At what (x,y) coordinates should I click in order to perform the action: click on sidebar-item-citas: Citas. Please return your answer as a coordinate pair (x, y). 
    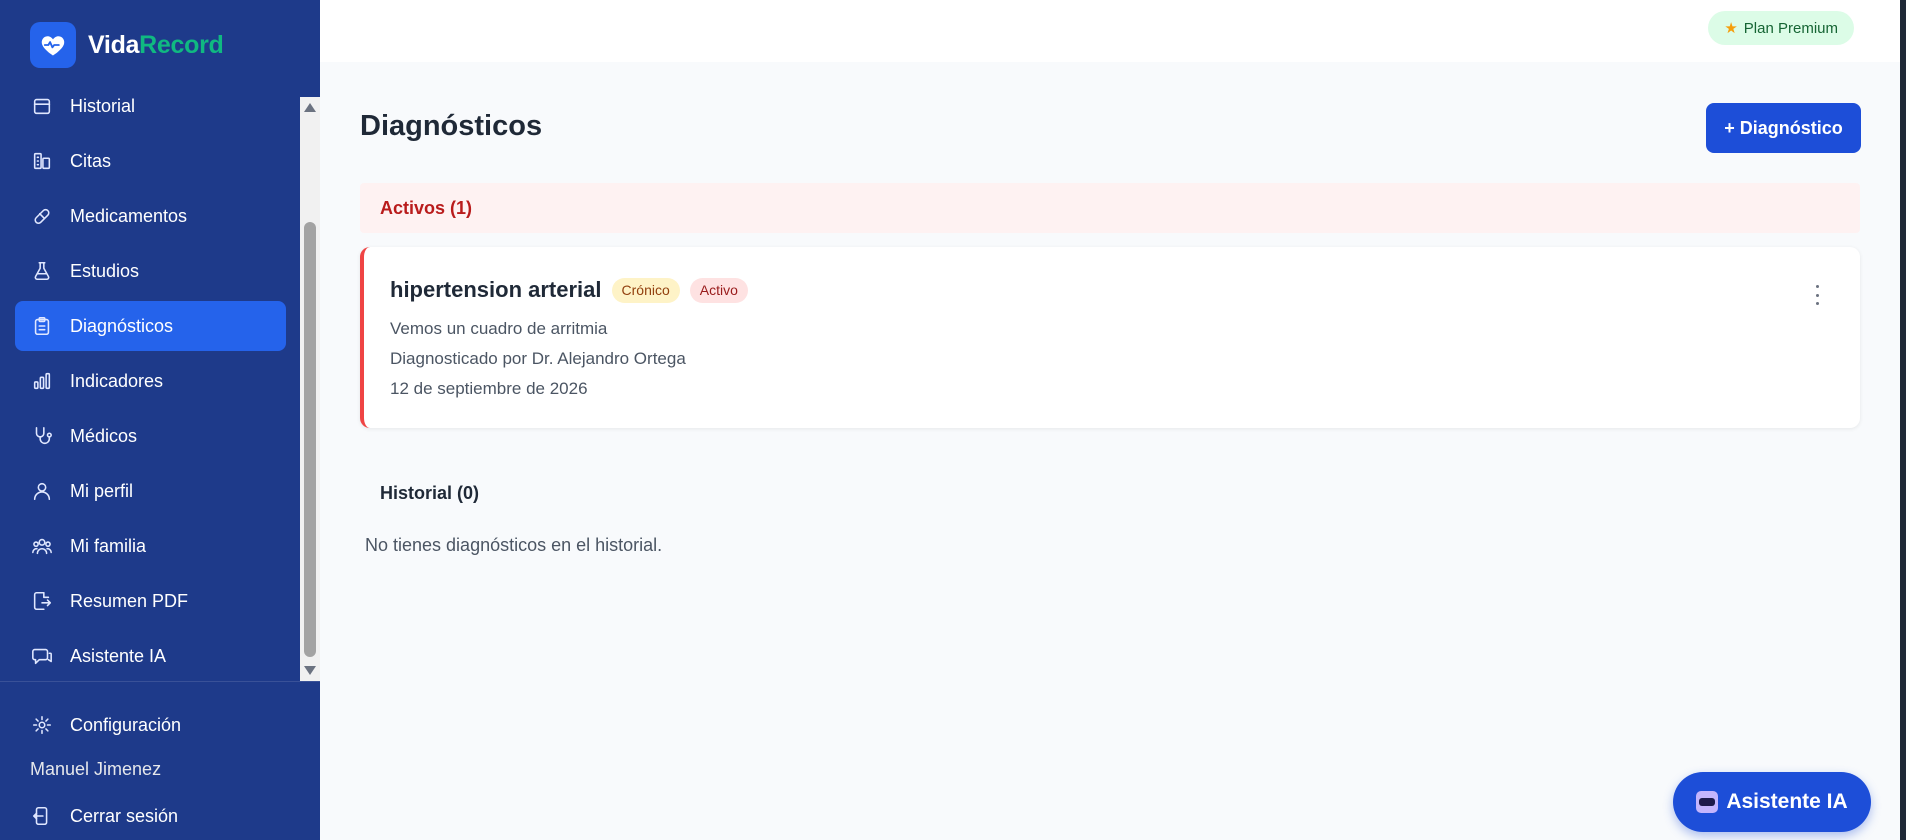
    Looking at the image, I should click on (150, 161).